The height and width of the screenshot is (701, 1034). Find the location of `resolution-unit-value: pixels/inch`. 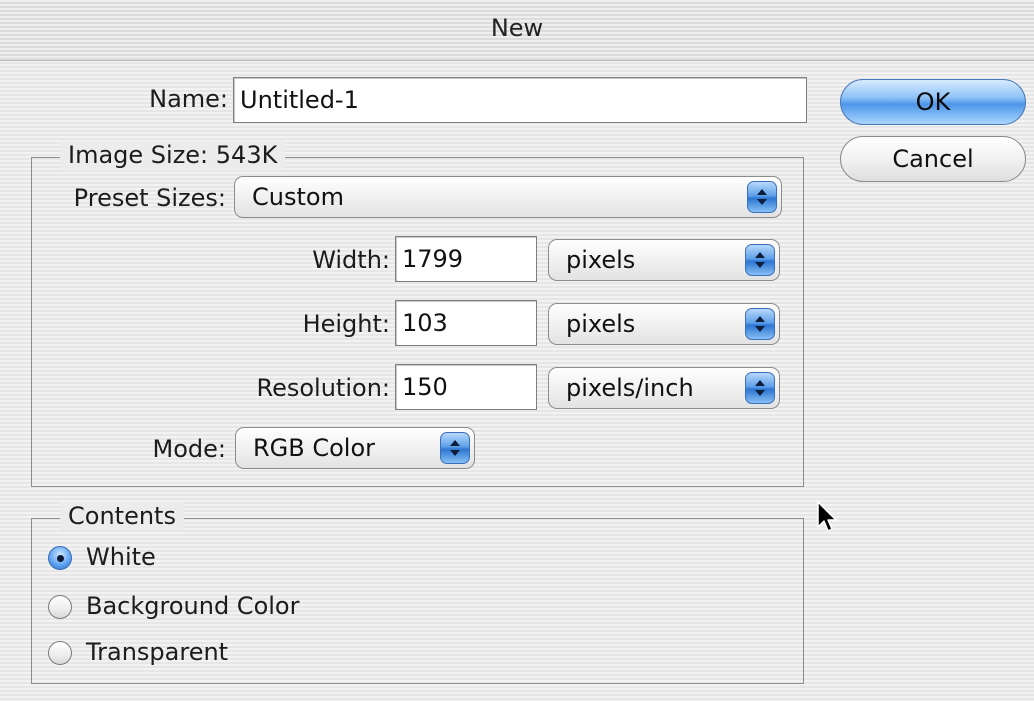

resolution-unit-value: pixels/inch is located at coordinates (630, 388).